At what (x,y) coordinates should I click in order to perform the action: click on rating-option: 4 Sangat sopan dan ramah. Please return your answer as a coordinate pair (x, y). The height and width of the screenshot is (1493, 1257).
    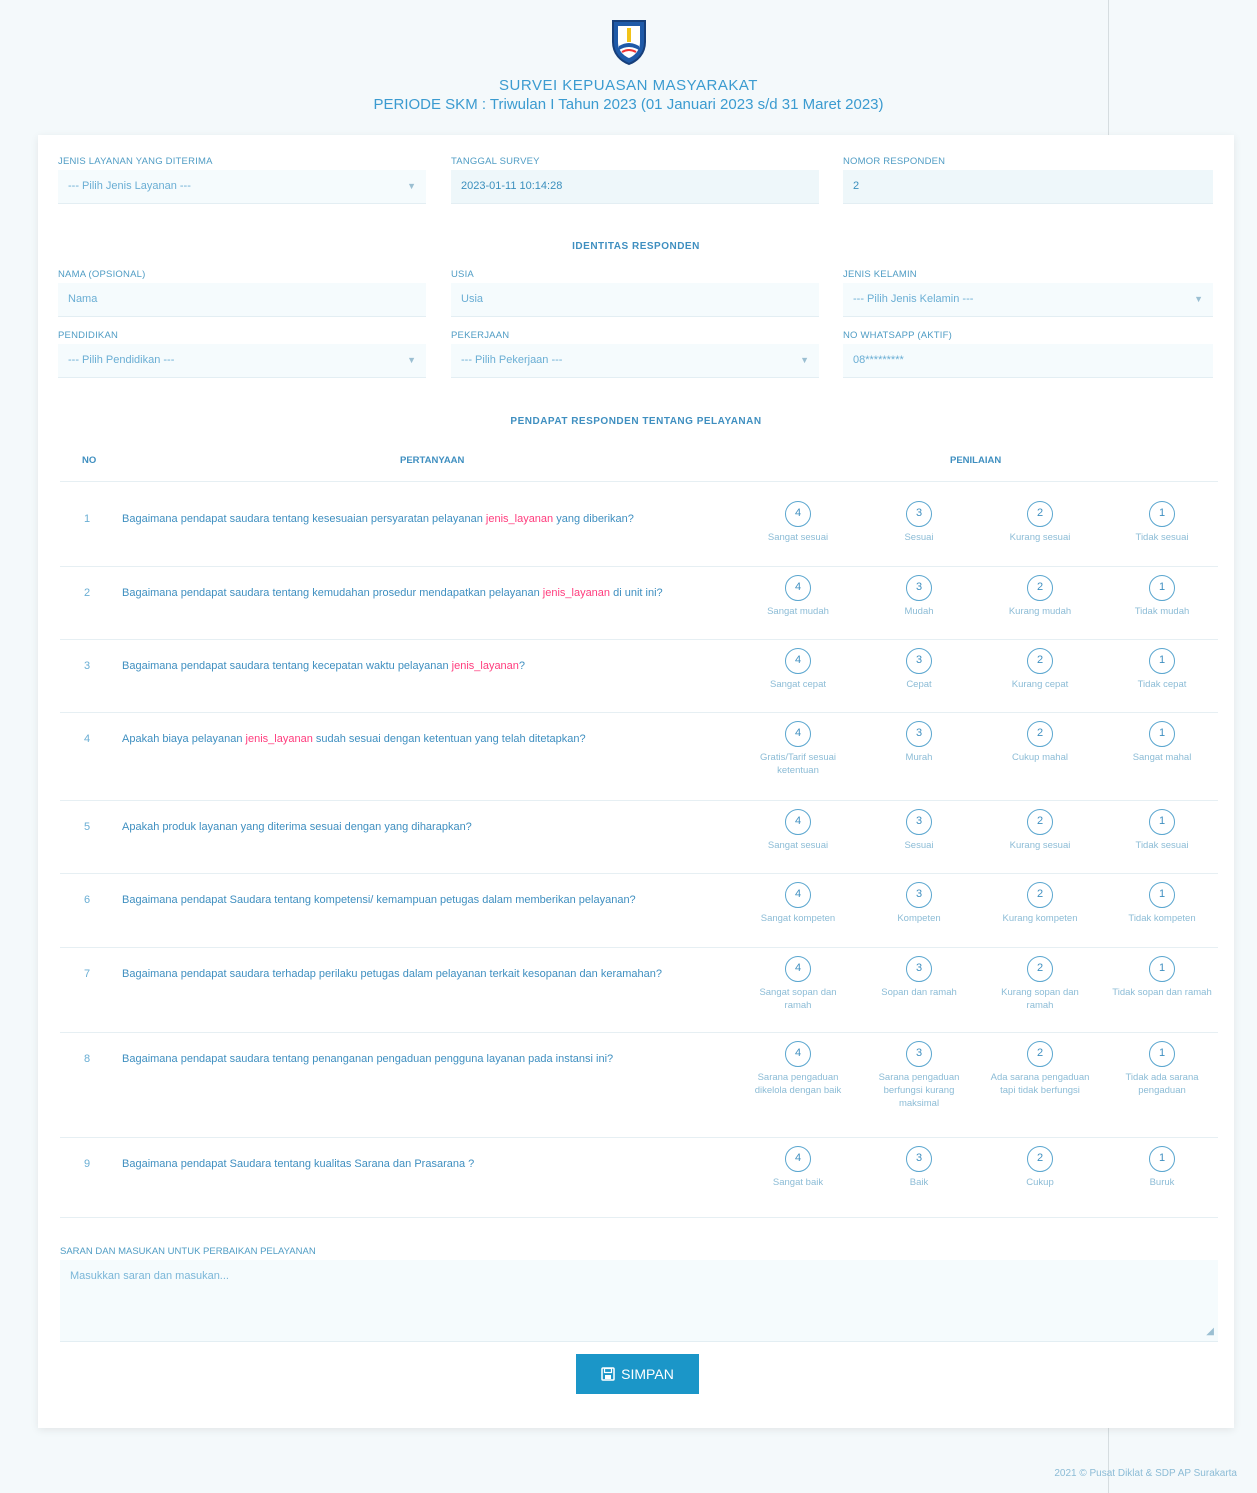
    Looking at the image, I should click on (798, 984).